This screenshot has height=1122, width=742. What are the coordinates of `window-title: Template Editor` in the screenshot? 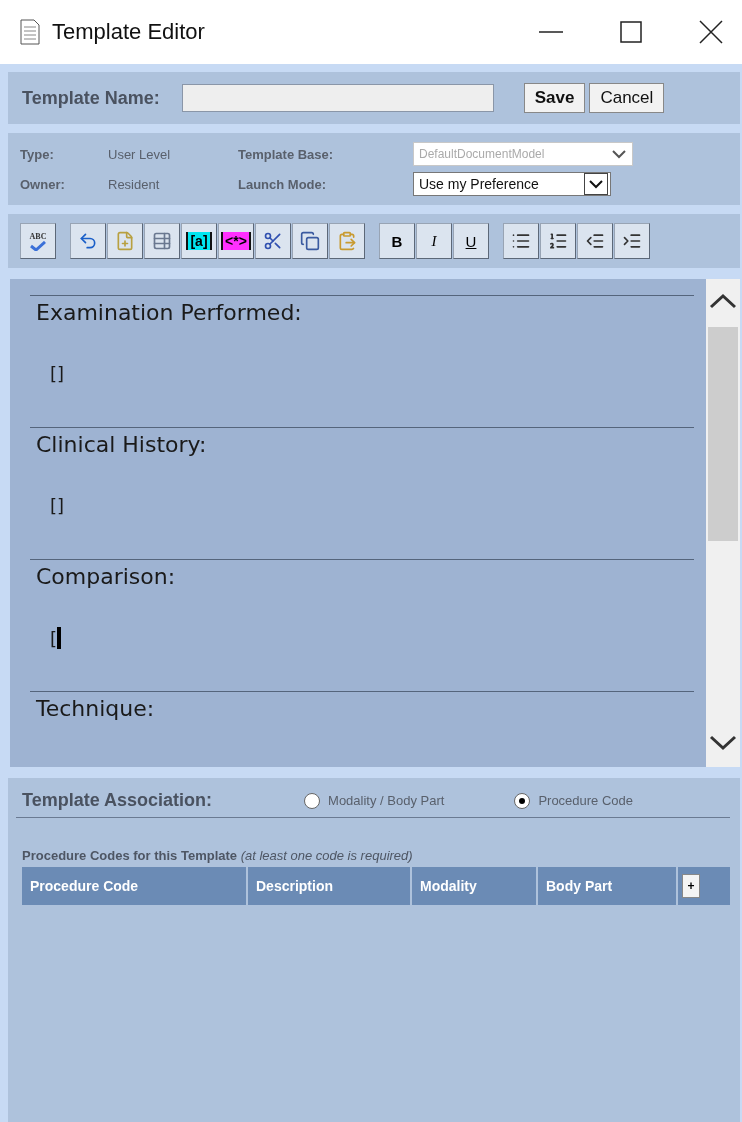 It's located at (129, 32).